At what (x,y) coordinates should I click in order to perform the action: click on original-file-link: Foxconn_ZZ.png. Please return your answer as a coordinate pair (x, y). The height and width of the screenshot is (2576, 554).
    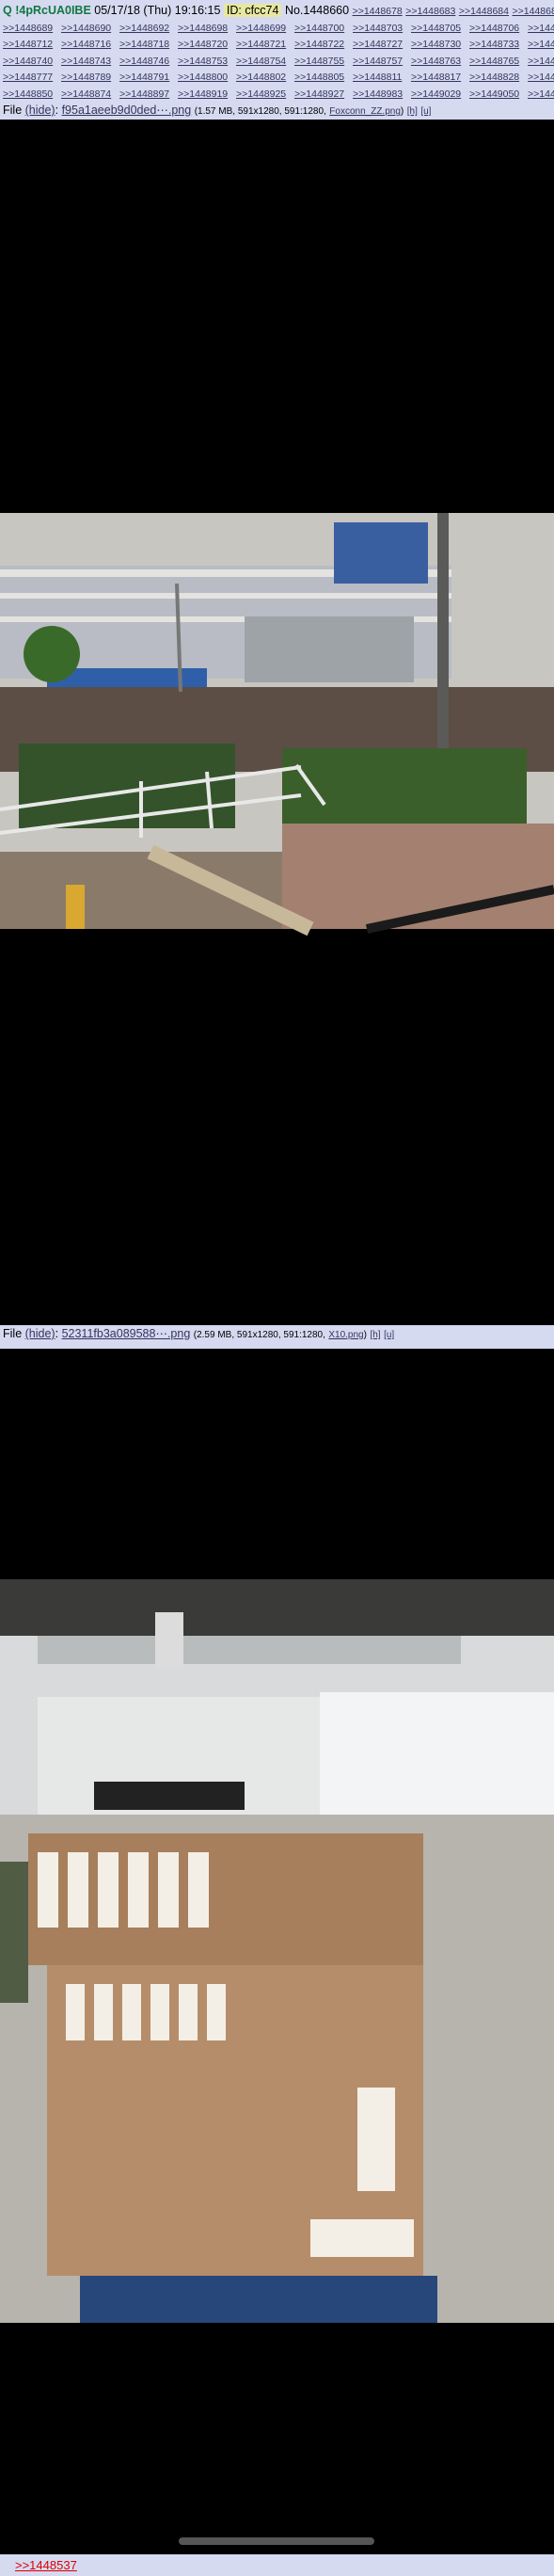
    Looking at the image, I should click on (365, 111).